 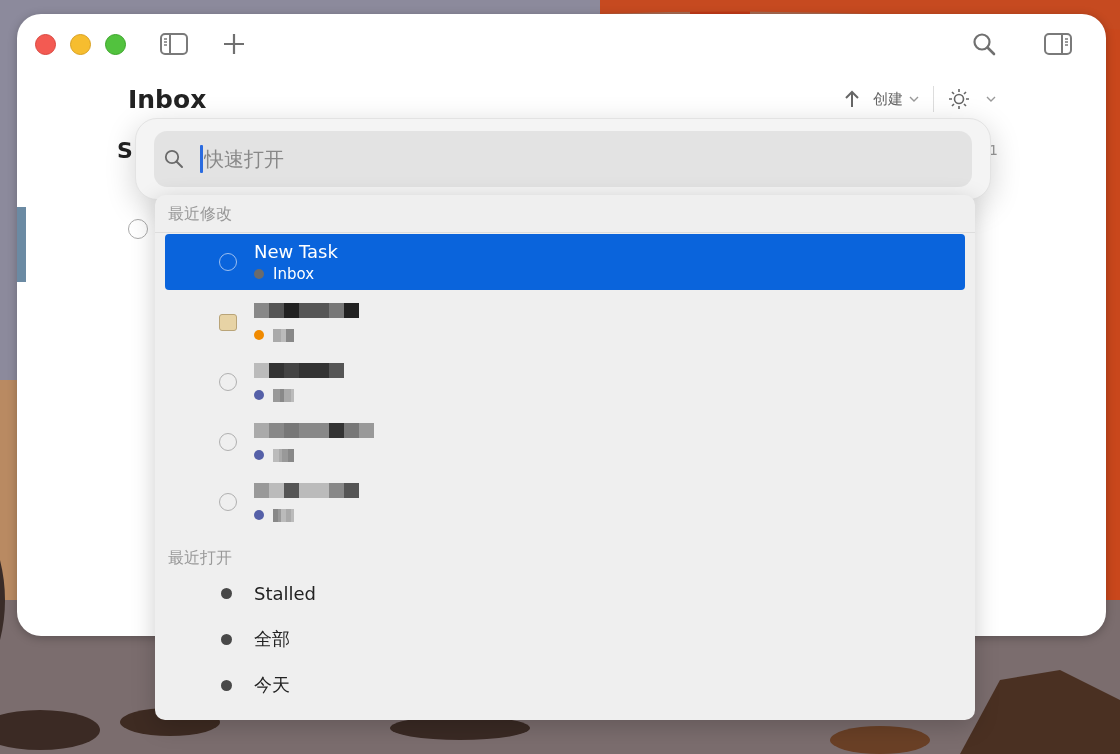 What do you see at coordinates (984, 44) in the screenshot?
I see `search-icon` at bounding box center [984, 44].